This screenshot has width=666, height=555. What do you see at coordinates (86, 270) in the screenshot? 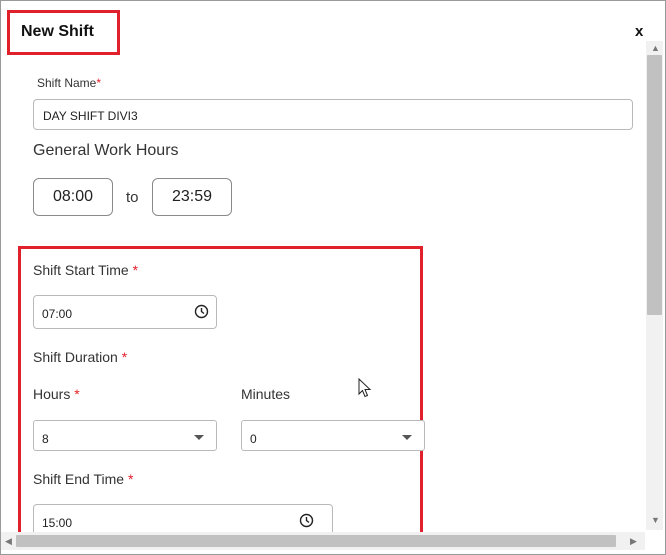
I see `shift-start-label: Shift Start Time *` at bounding box center [86, 270].